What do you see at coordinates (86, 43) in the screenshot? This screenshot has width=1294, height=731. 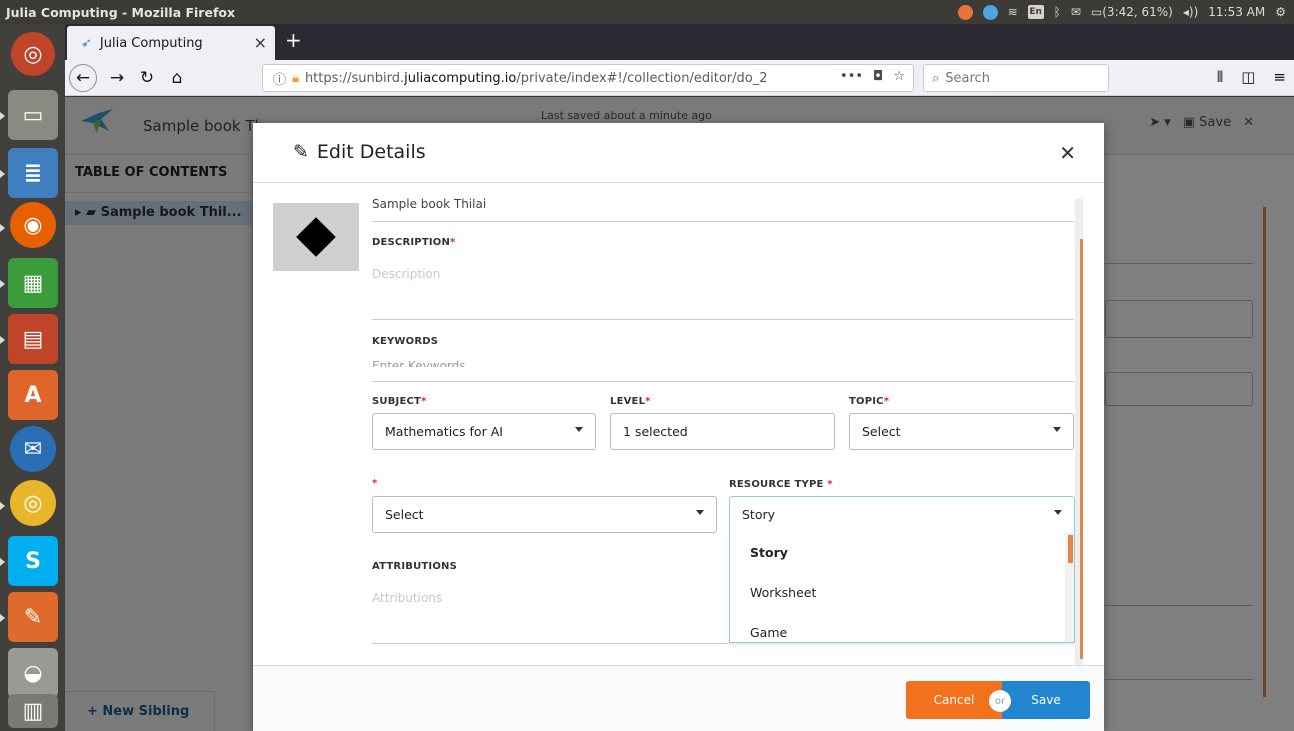 I see `tab-favicon-icon: ➶` at bounding box center [86, 43].